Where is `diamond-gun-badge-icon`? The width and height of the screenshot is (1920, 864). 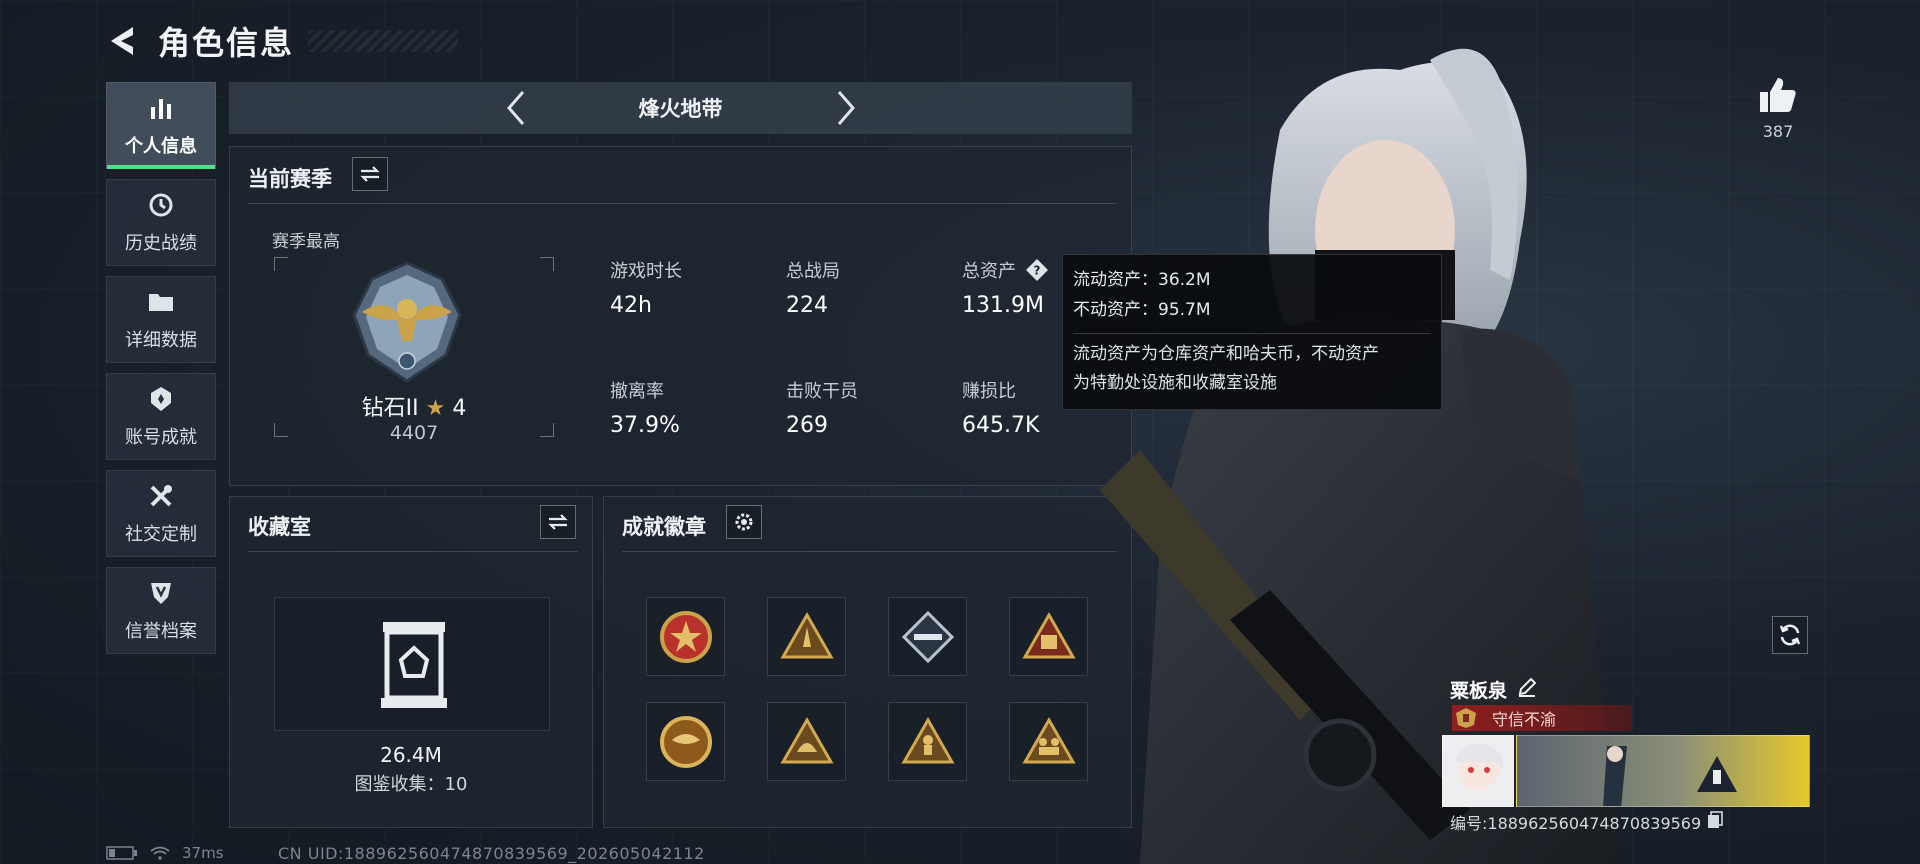 diamond-gun-badge-icon is located at coordinates (927, 636).